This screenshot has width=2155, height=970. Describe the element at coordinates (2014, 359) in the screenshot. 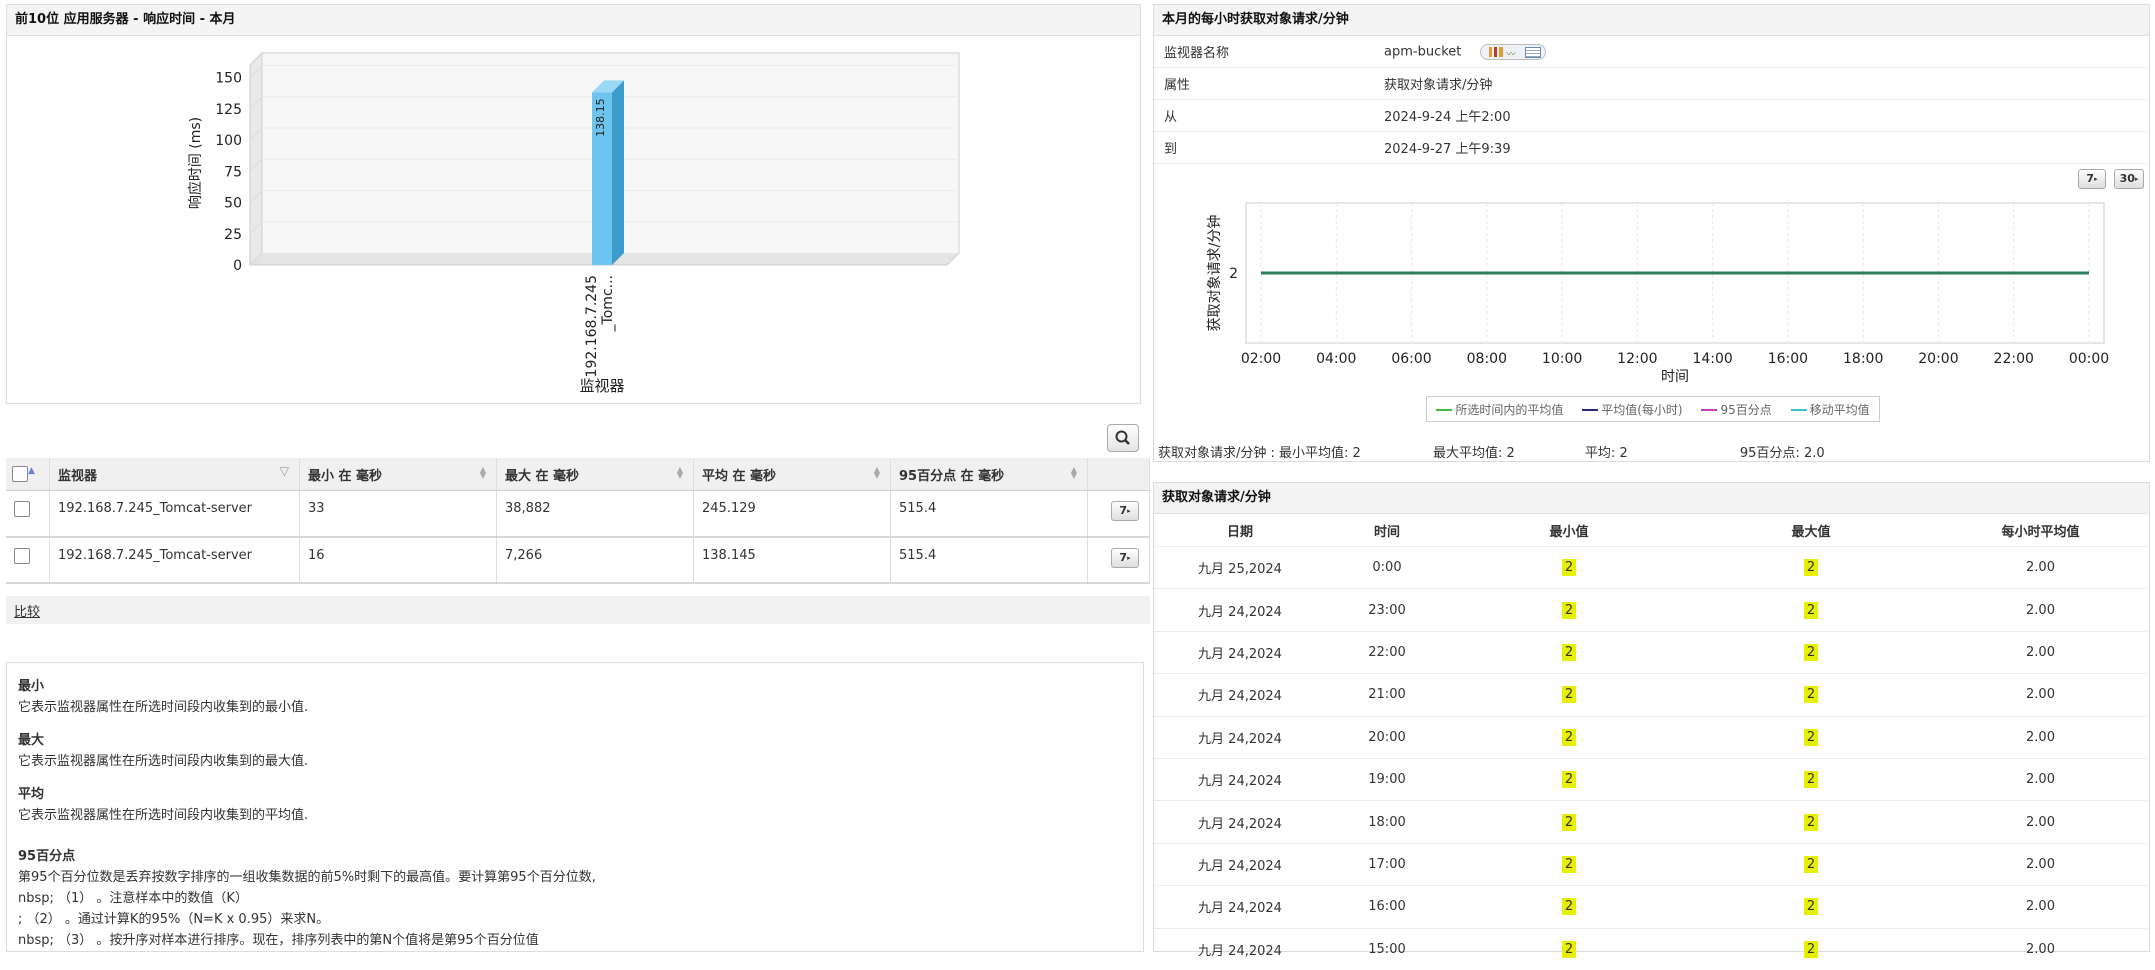

I see `x-tick-label: 22:00` at that location.